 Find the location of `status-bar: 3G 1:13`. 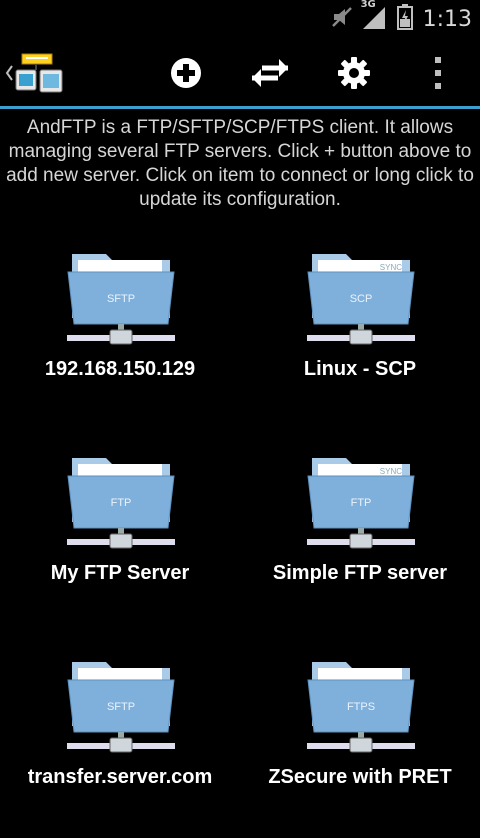

status-bar: 3G 1:13 is located at coordinates (240, 19).